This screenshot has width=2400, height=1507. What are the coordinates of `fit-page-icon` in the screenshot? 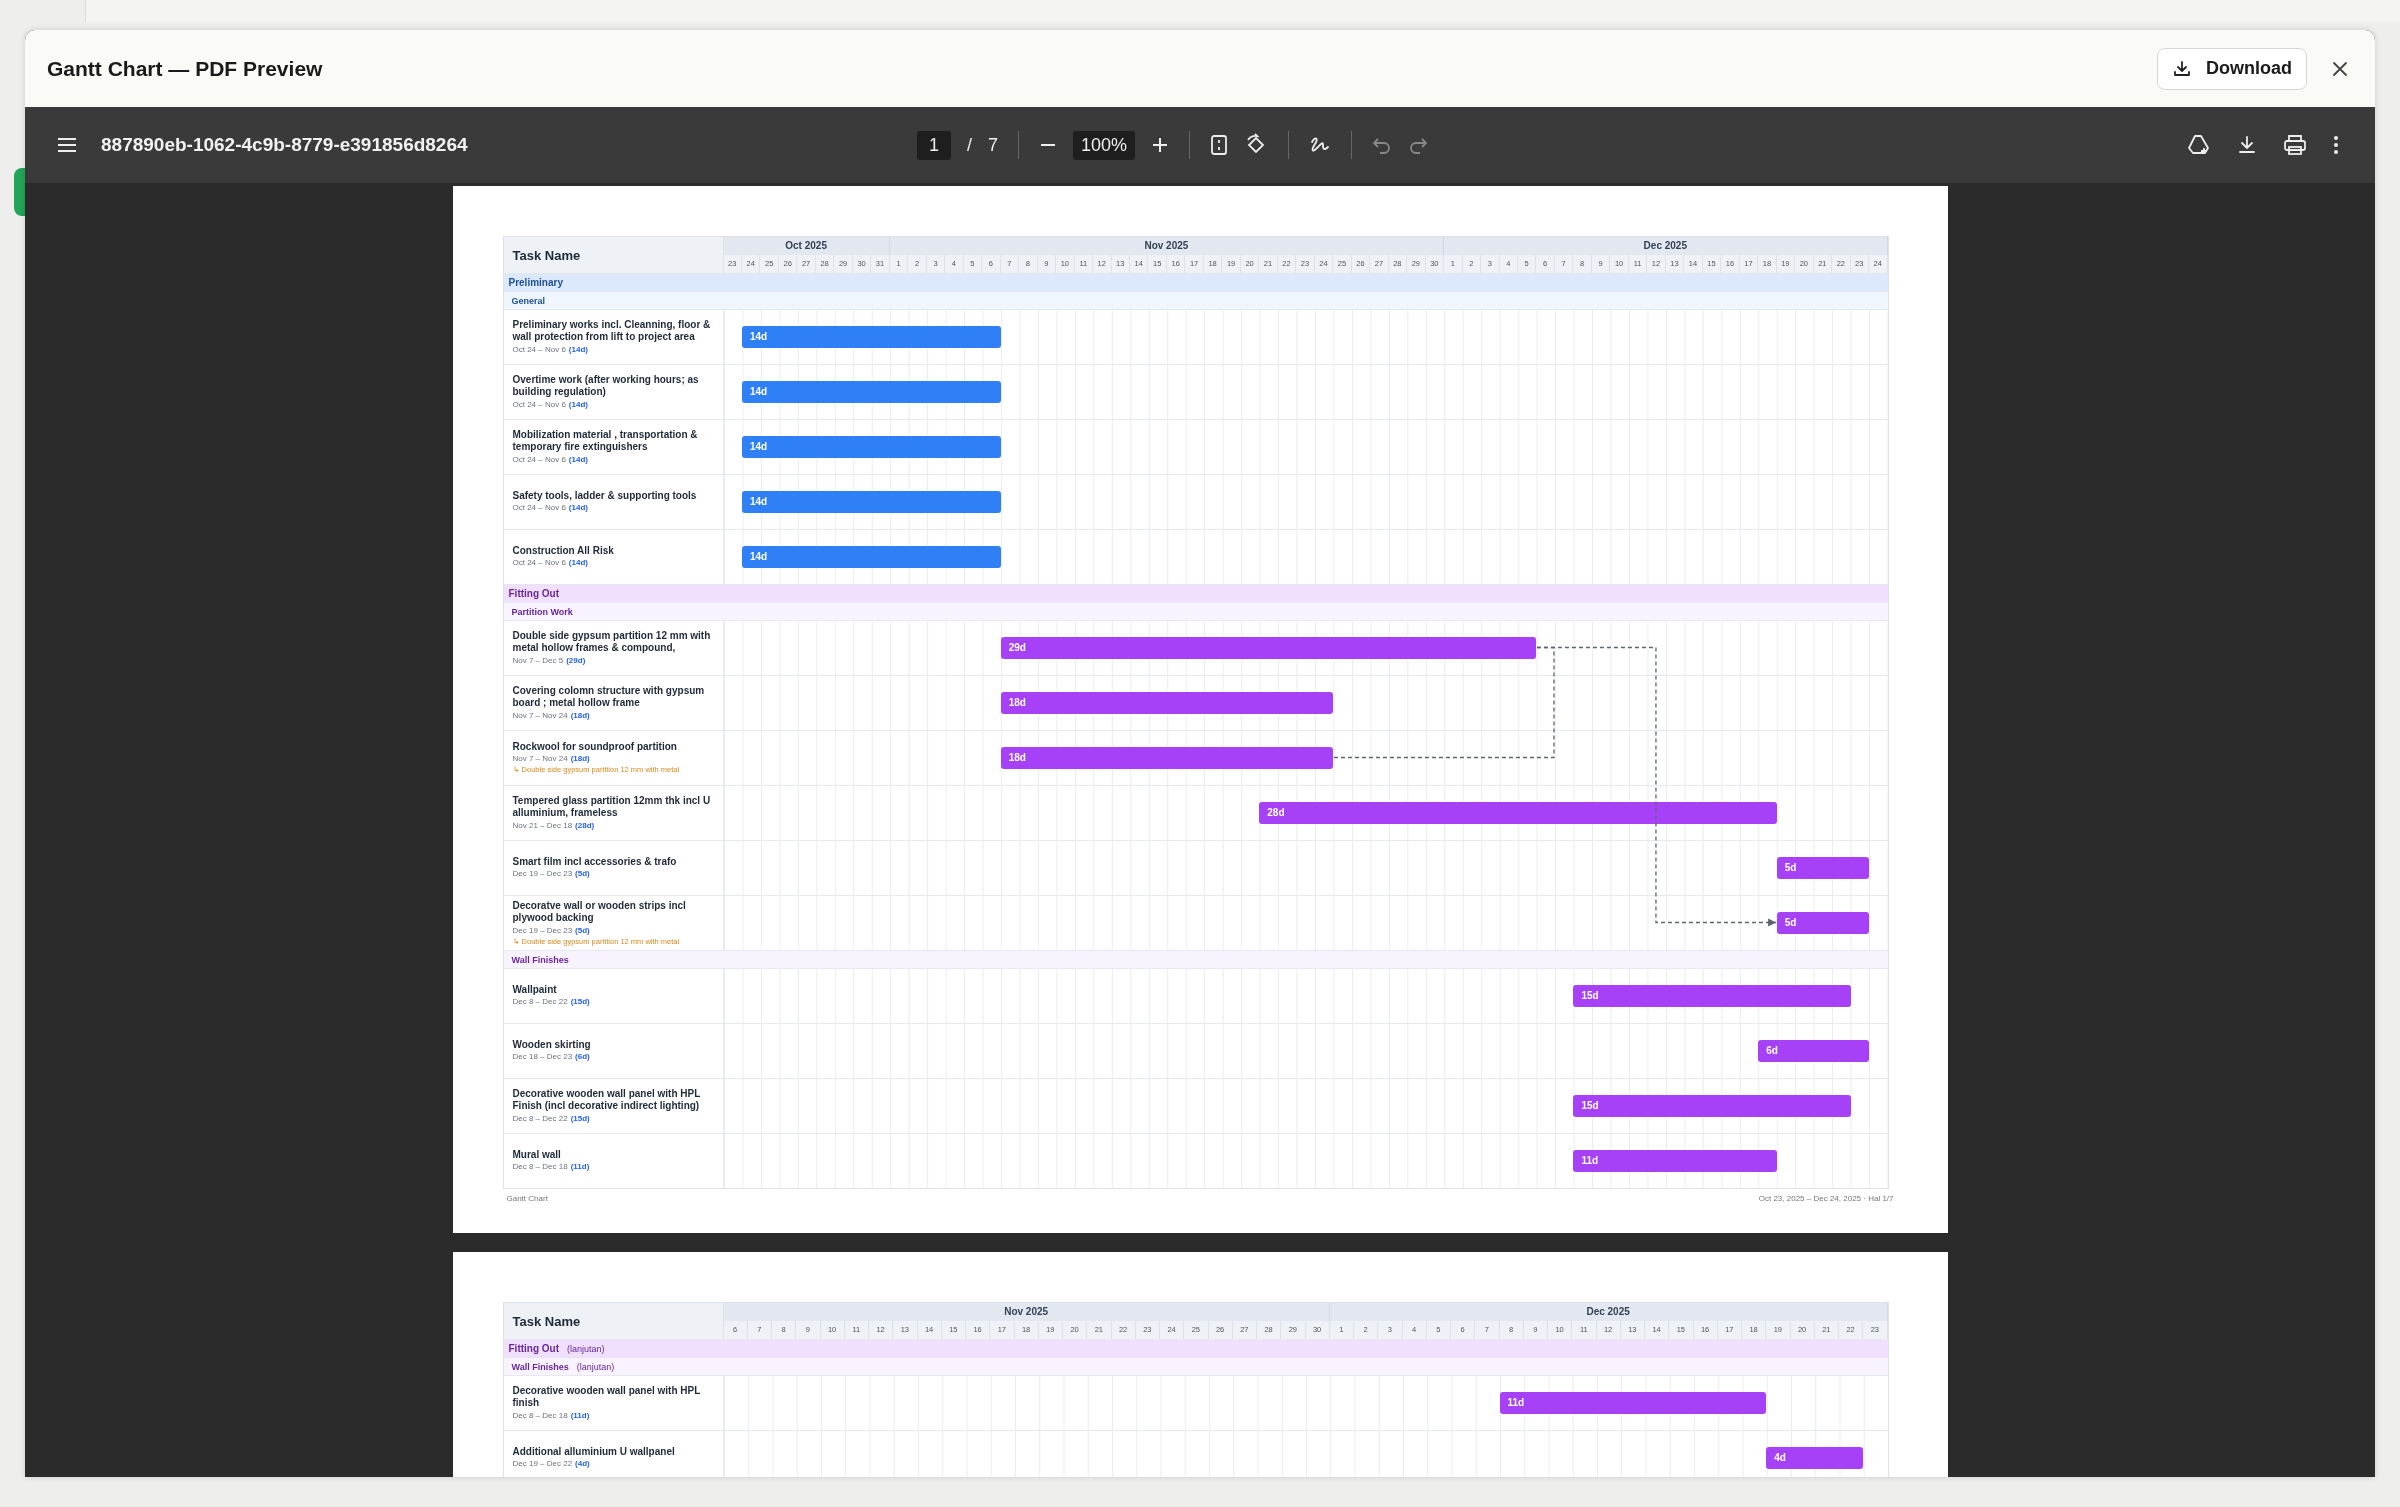 It's located at (1219, 145).